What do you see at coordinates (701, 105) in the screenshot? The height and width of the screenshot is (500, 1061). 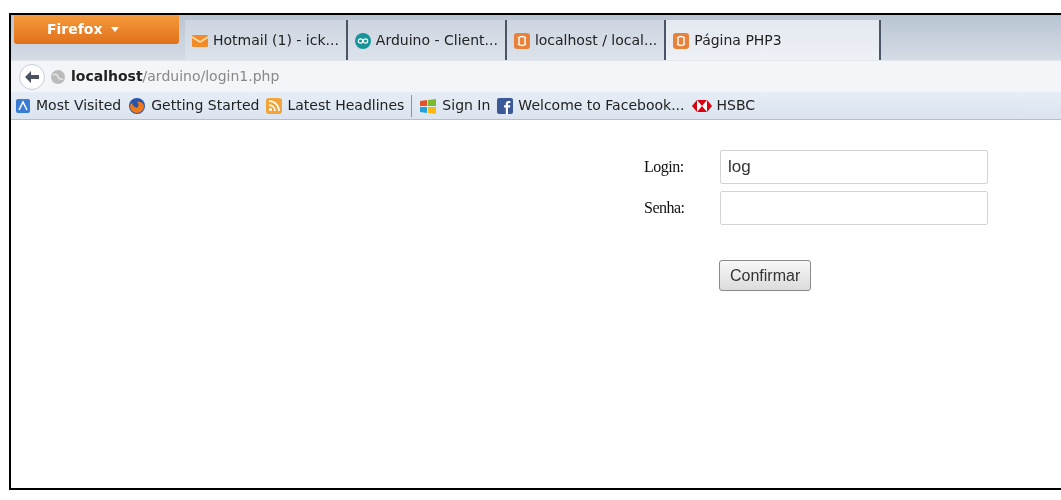 I see `hexagon-logo-icon` at bounding box center [701, 105].